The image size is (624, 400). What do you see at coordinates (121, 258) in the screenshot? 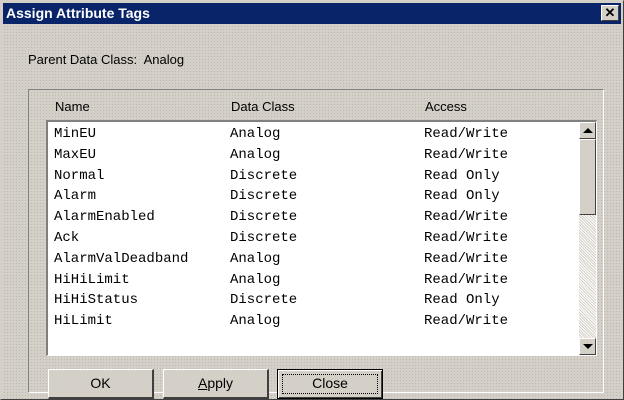
I see `attribute-name: AlarmValDeadband` at bounding box center [121, 258].